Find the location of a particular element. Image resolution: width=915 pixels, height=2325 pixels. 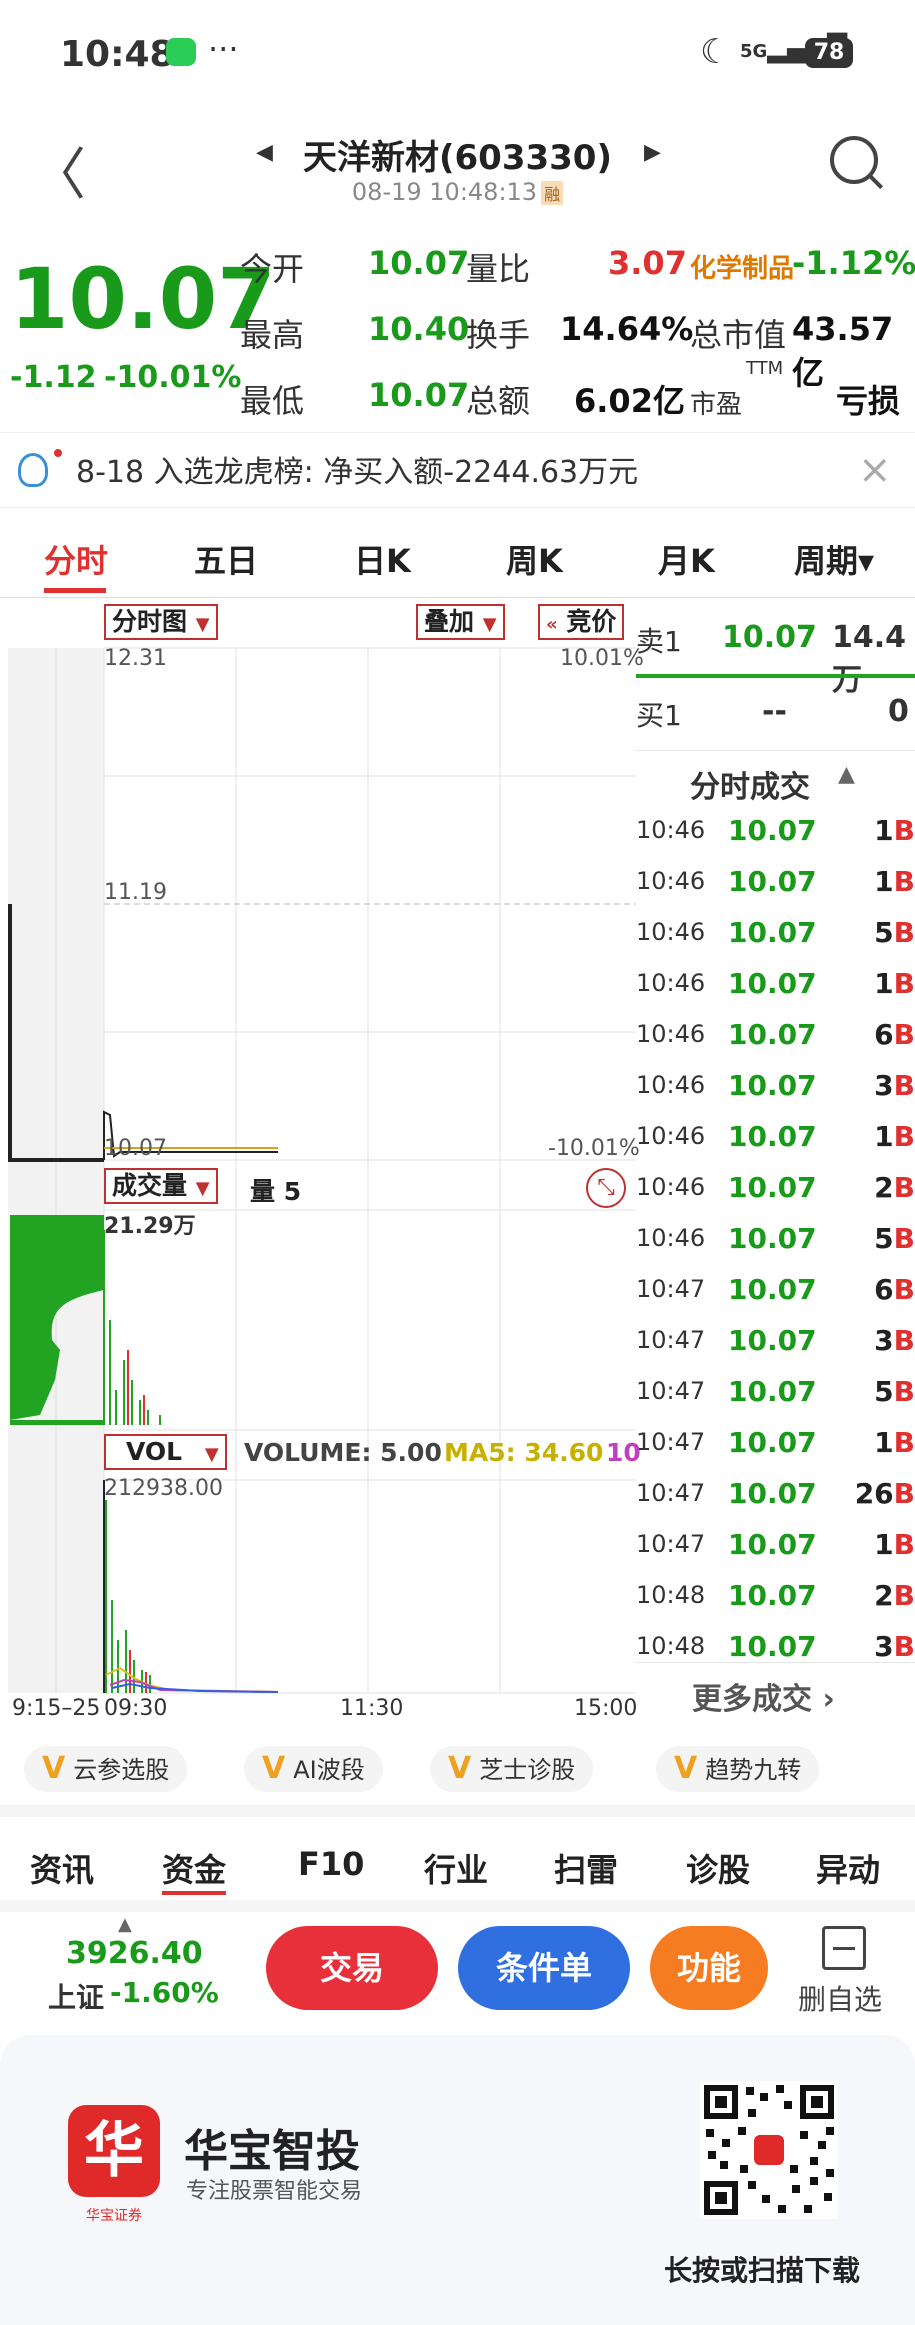

volume-select: 成交量 ▼ is located at coordinates (161, 1186).